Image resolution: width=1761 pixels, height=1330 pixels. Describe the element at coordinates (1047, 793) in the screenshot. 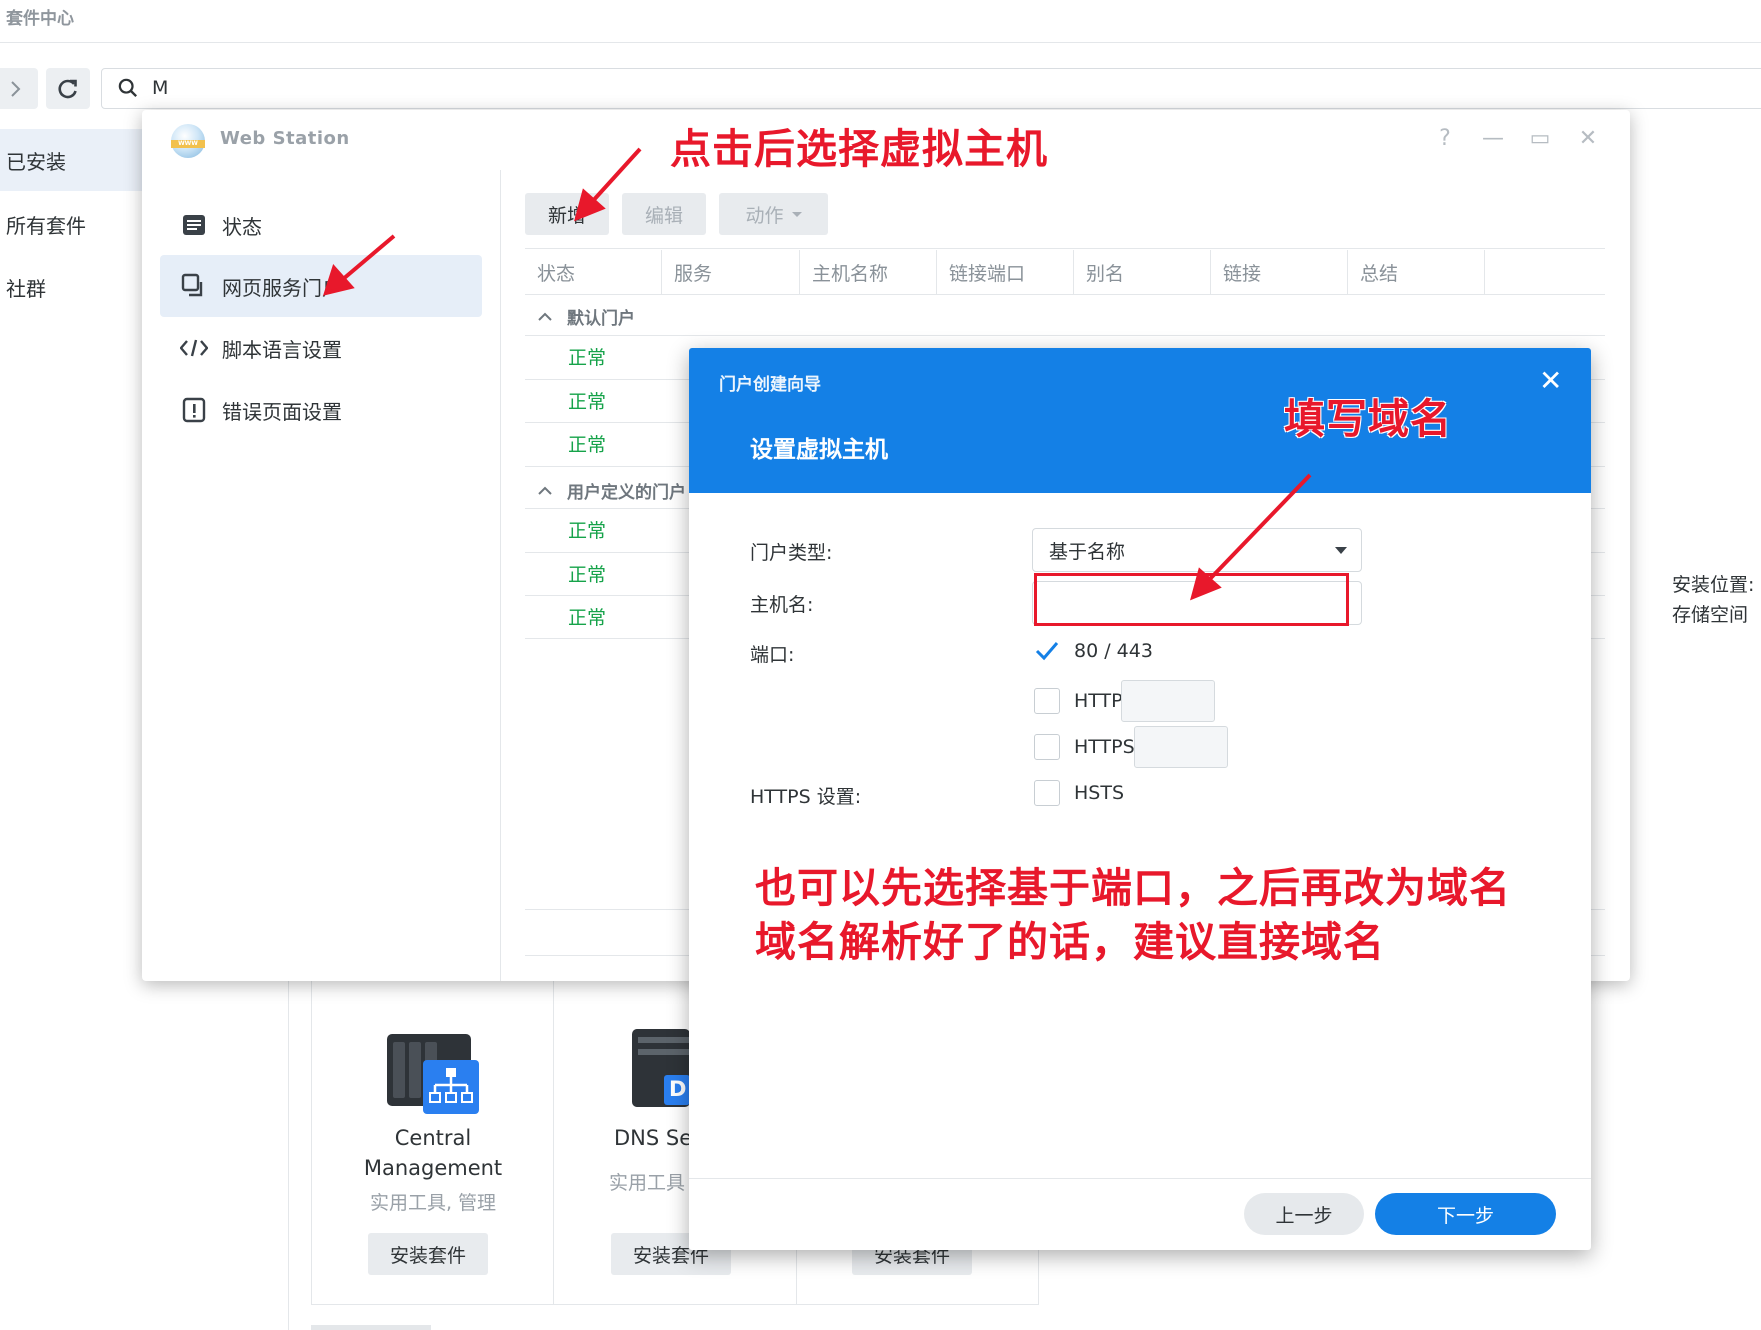

I see `hsts-checkbox` at that location.